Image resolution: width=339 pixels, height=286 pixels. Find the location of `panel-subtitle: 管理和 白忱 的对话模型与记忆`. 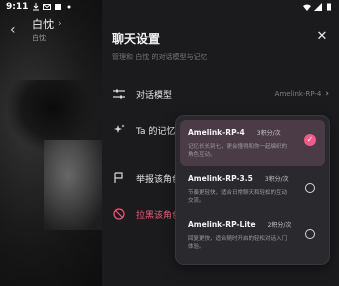

panel-subtitle: 管理和 白忱 的对话模型与记忆 is located at coordinates (160, 57).